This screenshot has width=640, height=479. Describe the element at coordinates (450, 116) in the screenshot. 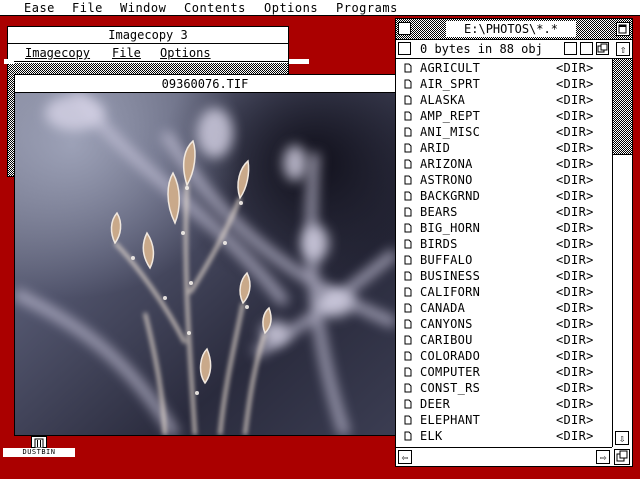

I see `file-name: AMP_REPT` at that location.